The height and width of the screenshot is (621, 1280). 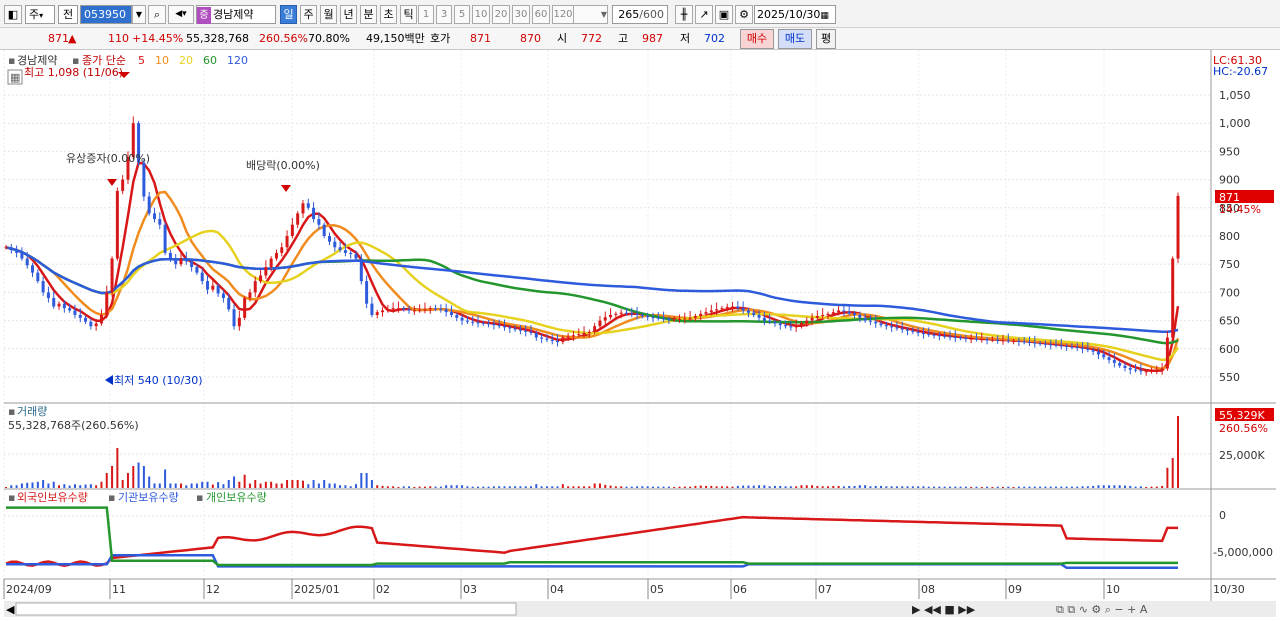 I want to click on unit-dropdown: ▼, so click(x=590, y=14).